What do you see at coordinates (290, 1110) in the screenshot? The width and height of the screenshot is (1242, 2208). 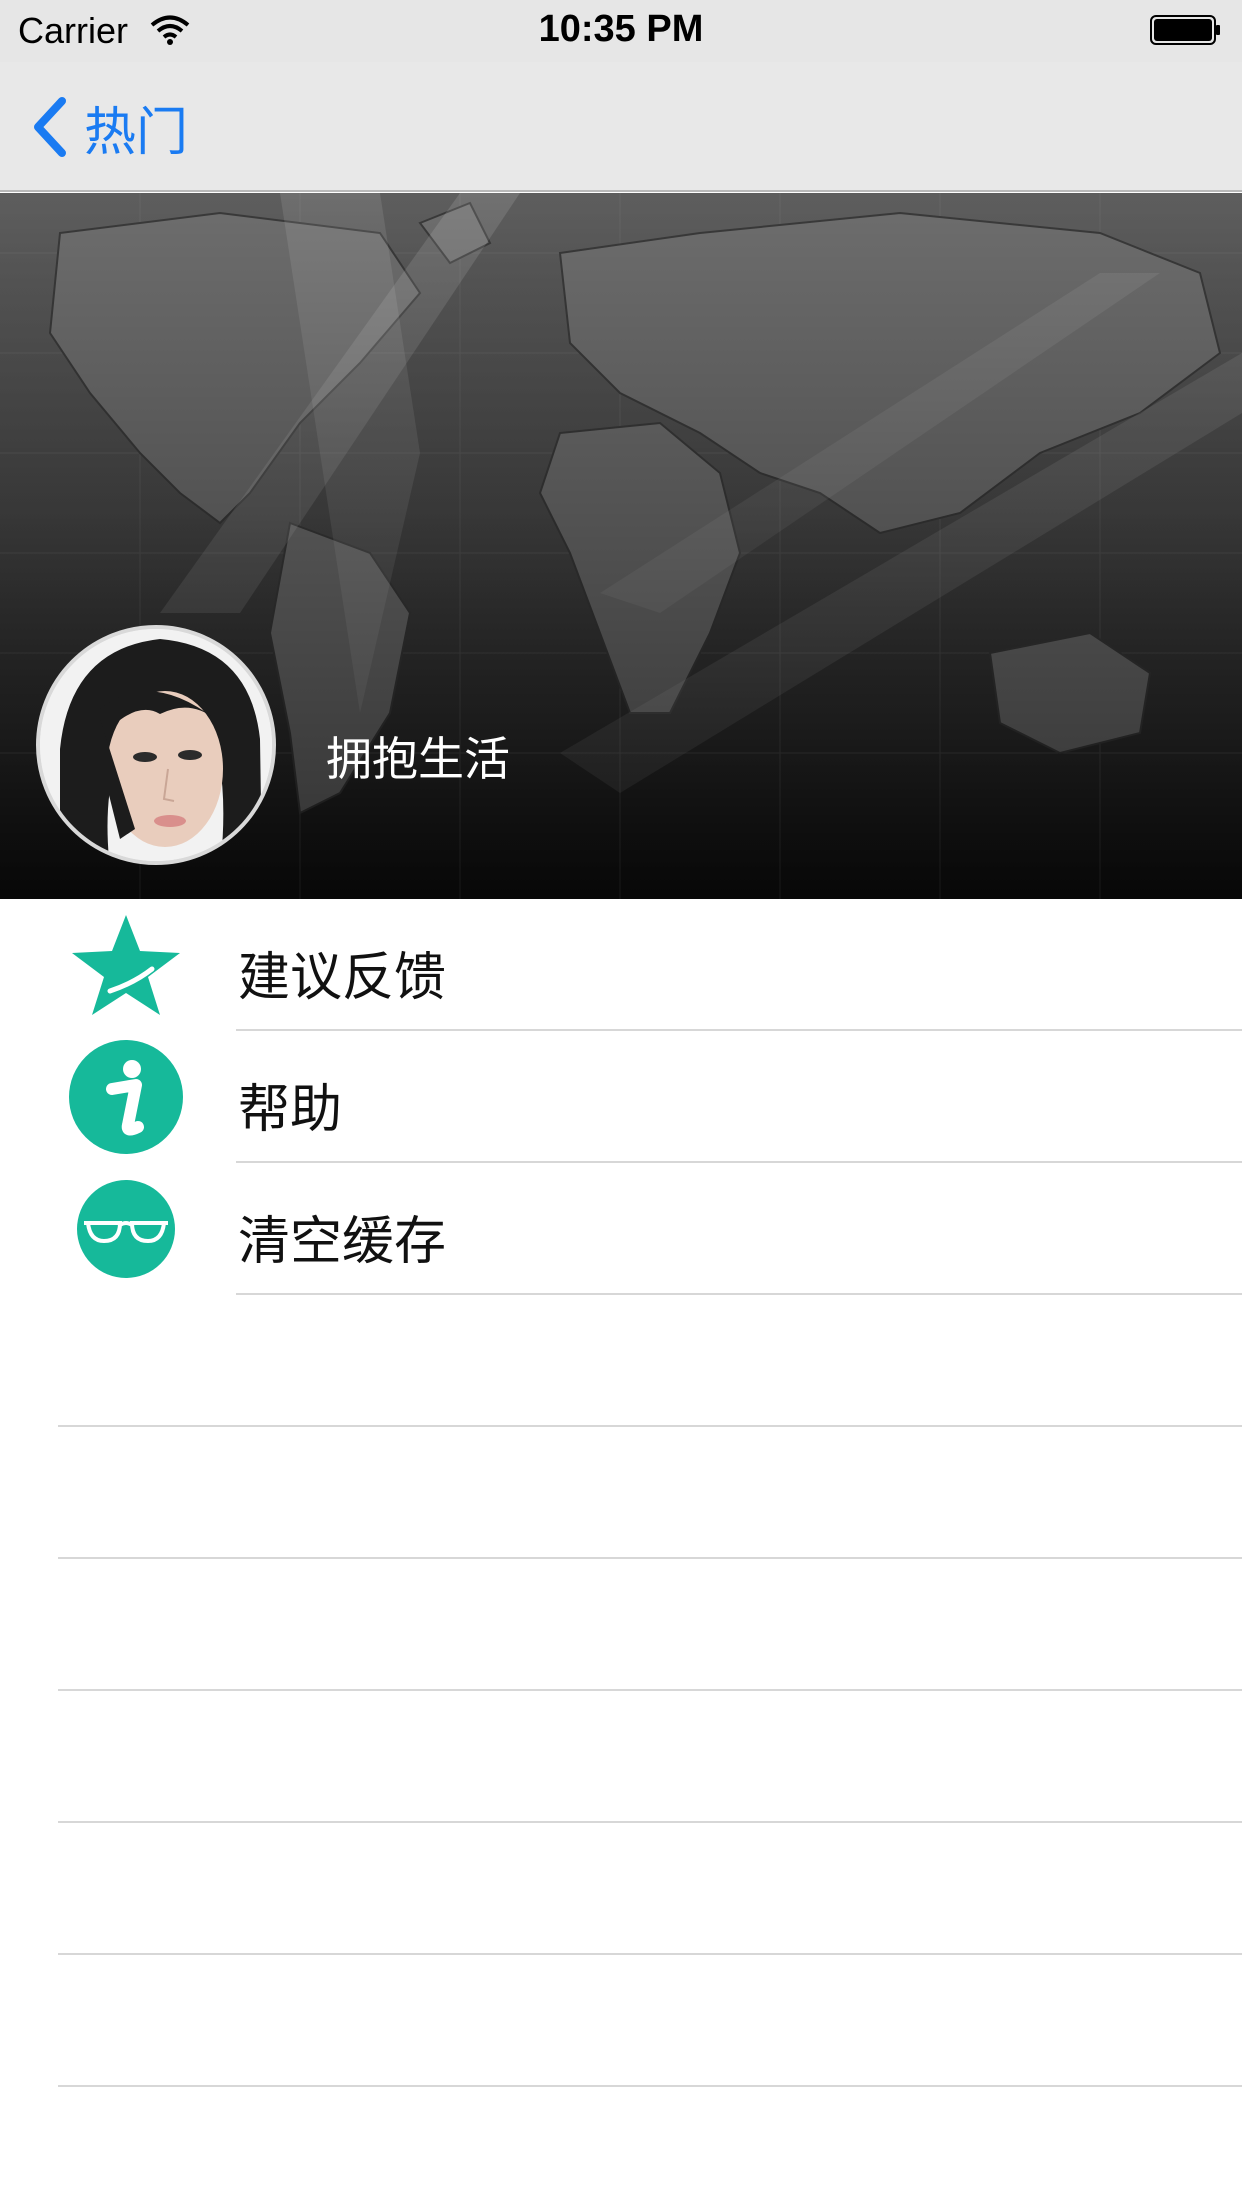 I see `list-item-label: 帮助` at bounding box center [290, 1110].